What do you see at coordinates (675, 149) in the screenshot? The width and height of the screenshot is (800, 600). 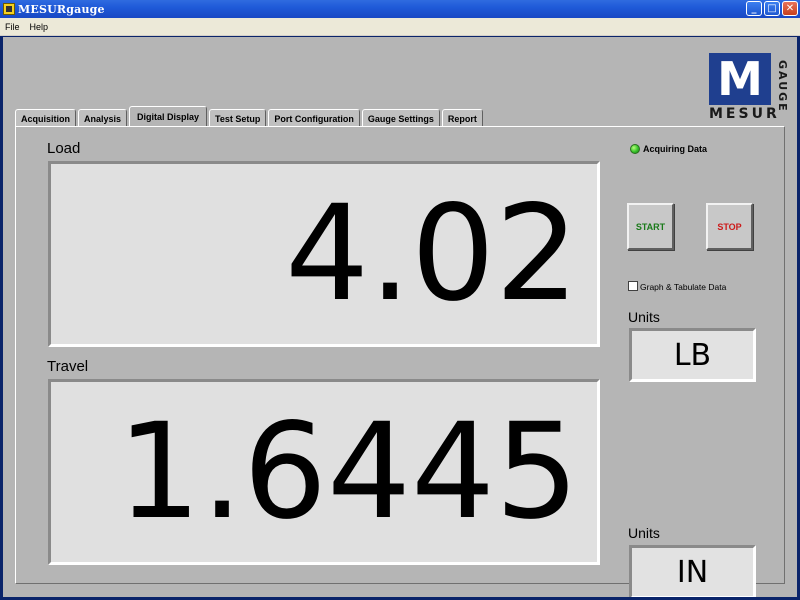 I see `acquiring-data-label: Acquiring Data` at bounding box center [675, 149].